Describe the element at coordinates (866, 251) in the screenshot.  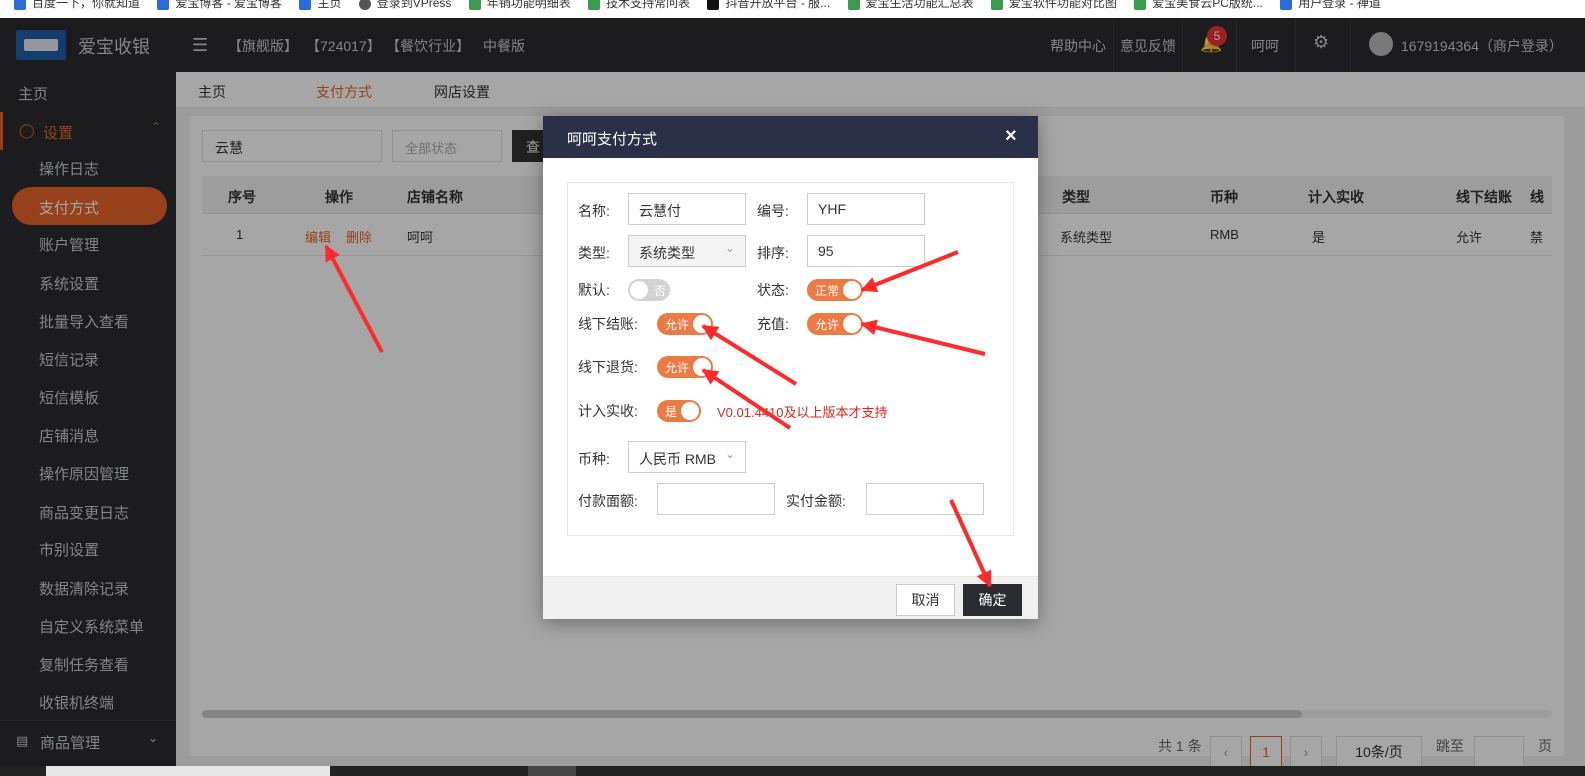
I see `sort-input: 95` at that location.